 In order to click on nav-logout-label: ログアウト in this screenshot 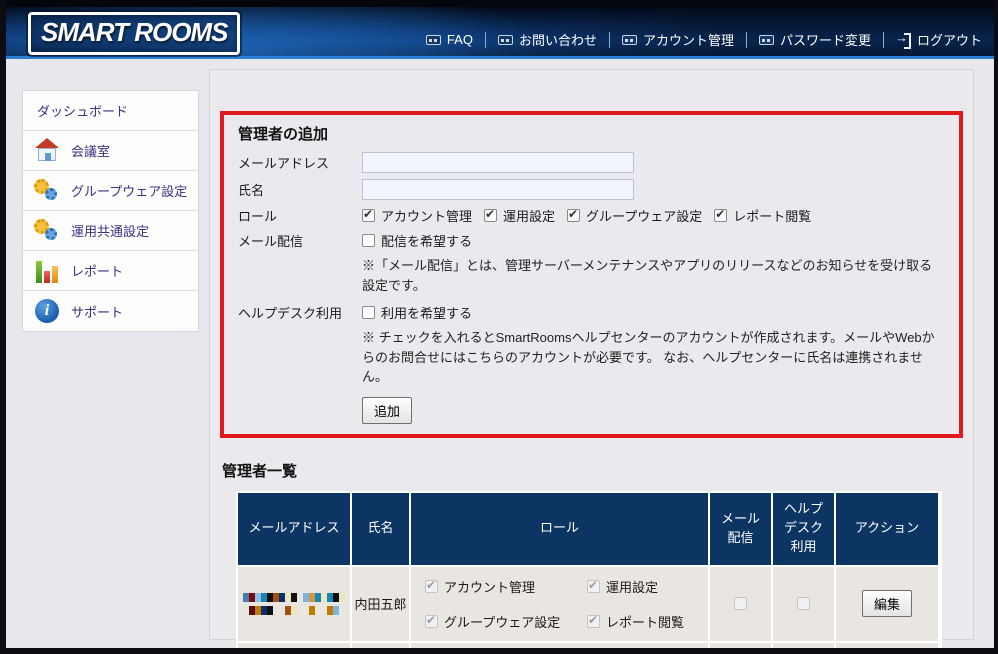, I will do `click(949, 40)`.